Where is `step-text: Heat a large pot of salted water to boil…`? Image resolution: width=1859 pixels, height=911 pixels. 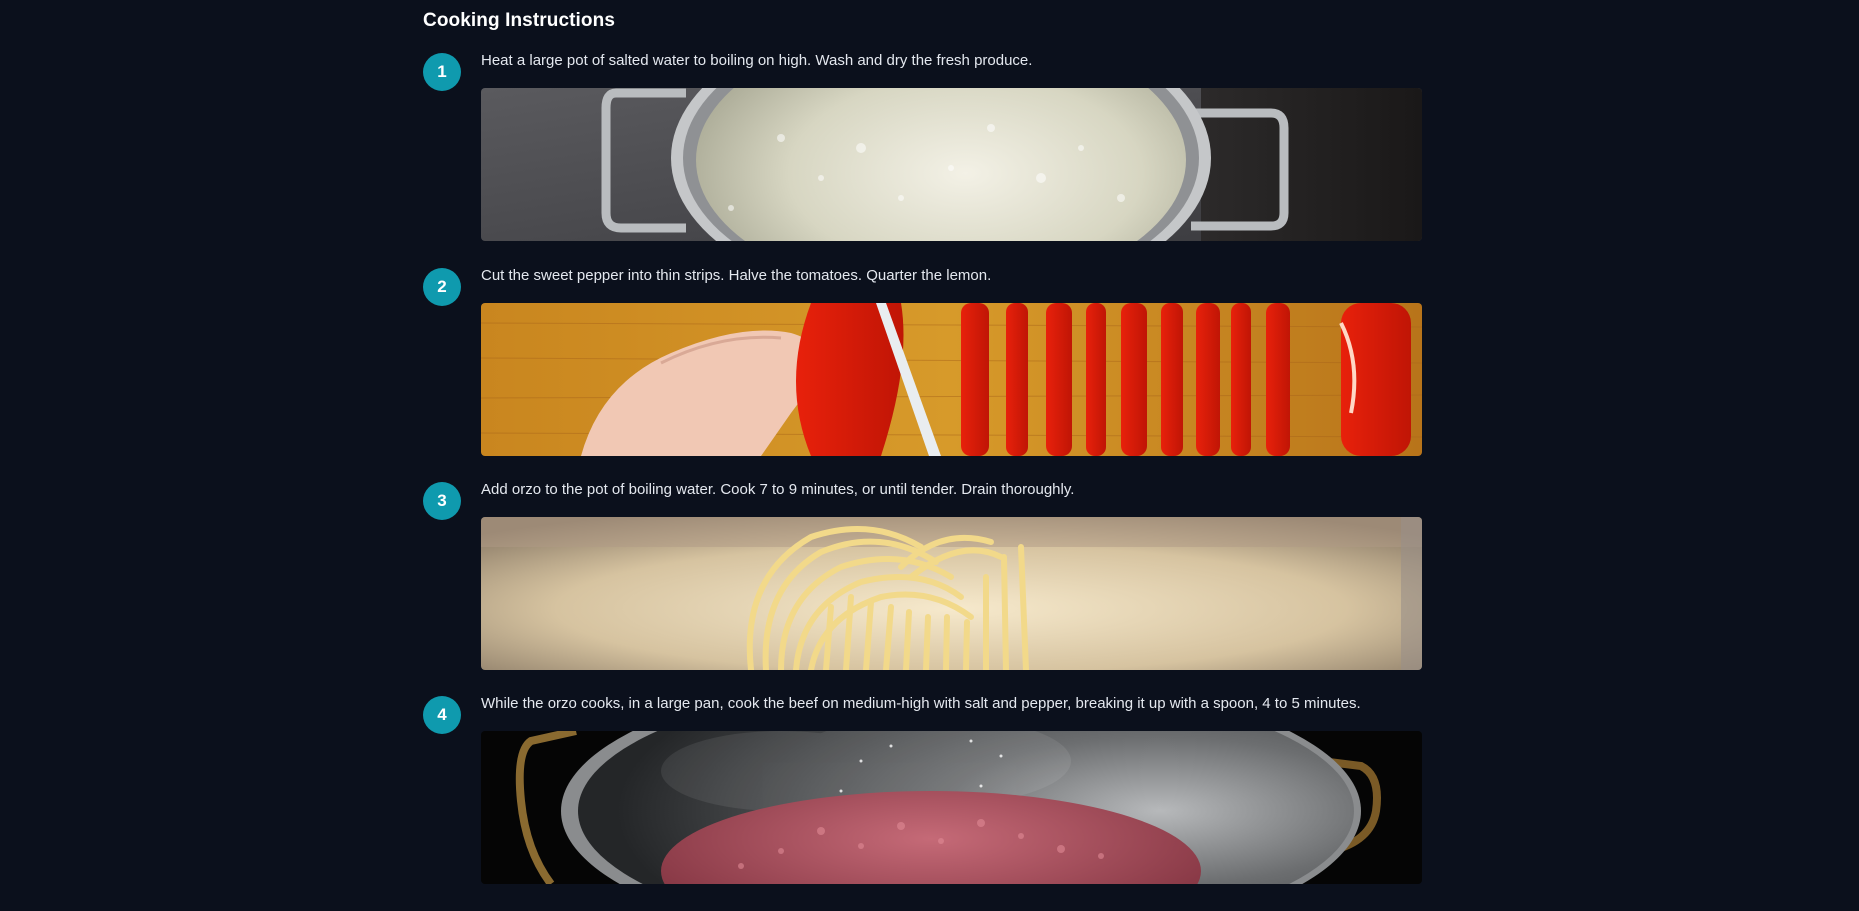
step-text: Heat a large pot of salted water to boil… is located at coordinates (757, 60).